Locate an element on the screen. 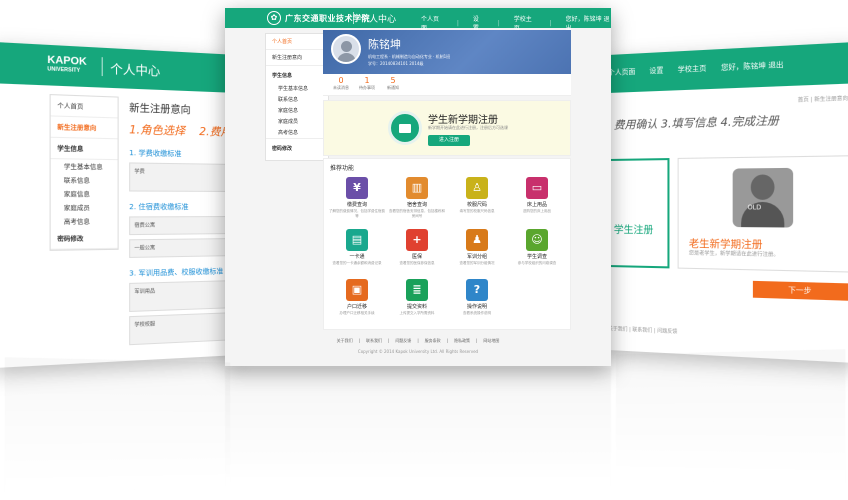 The width and height of the screenshot is (848, 500). left-nav-members: 家庭成员 is located at coordinates (84, 208).